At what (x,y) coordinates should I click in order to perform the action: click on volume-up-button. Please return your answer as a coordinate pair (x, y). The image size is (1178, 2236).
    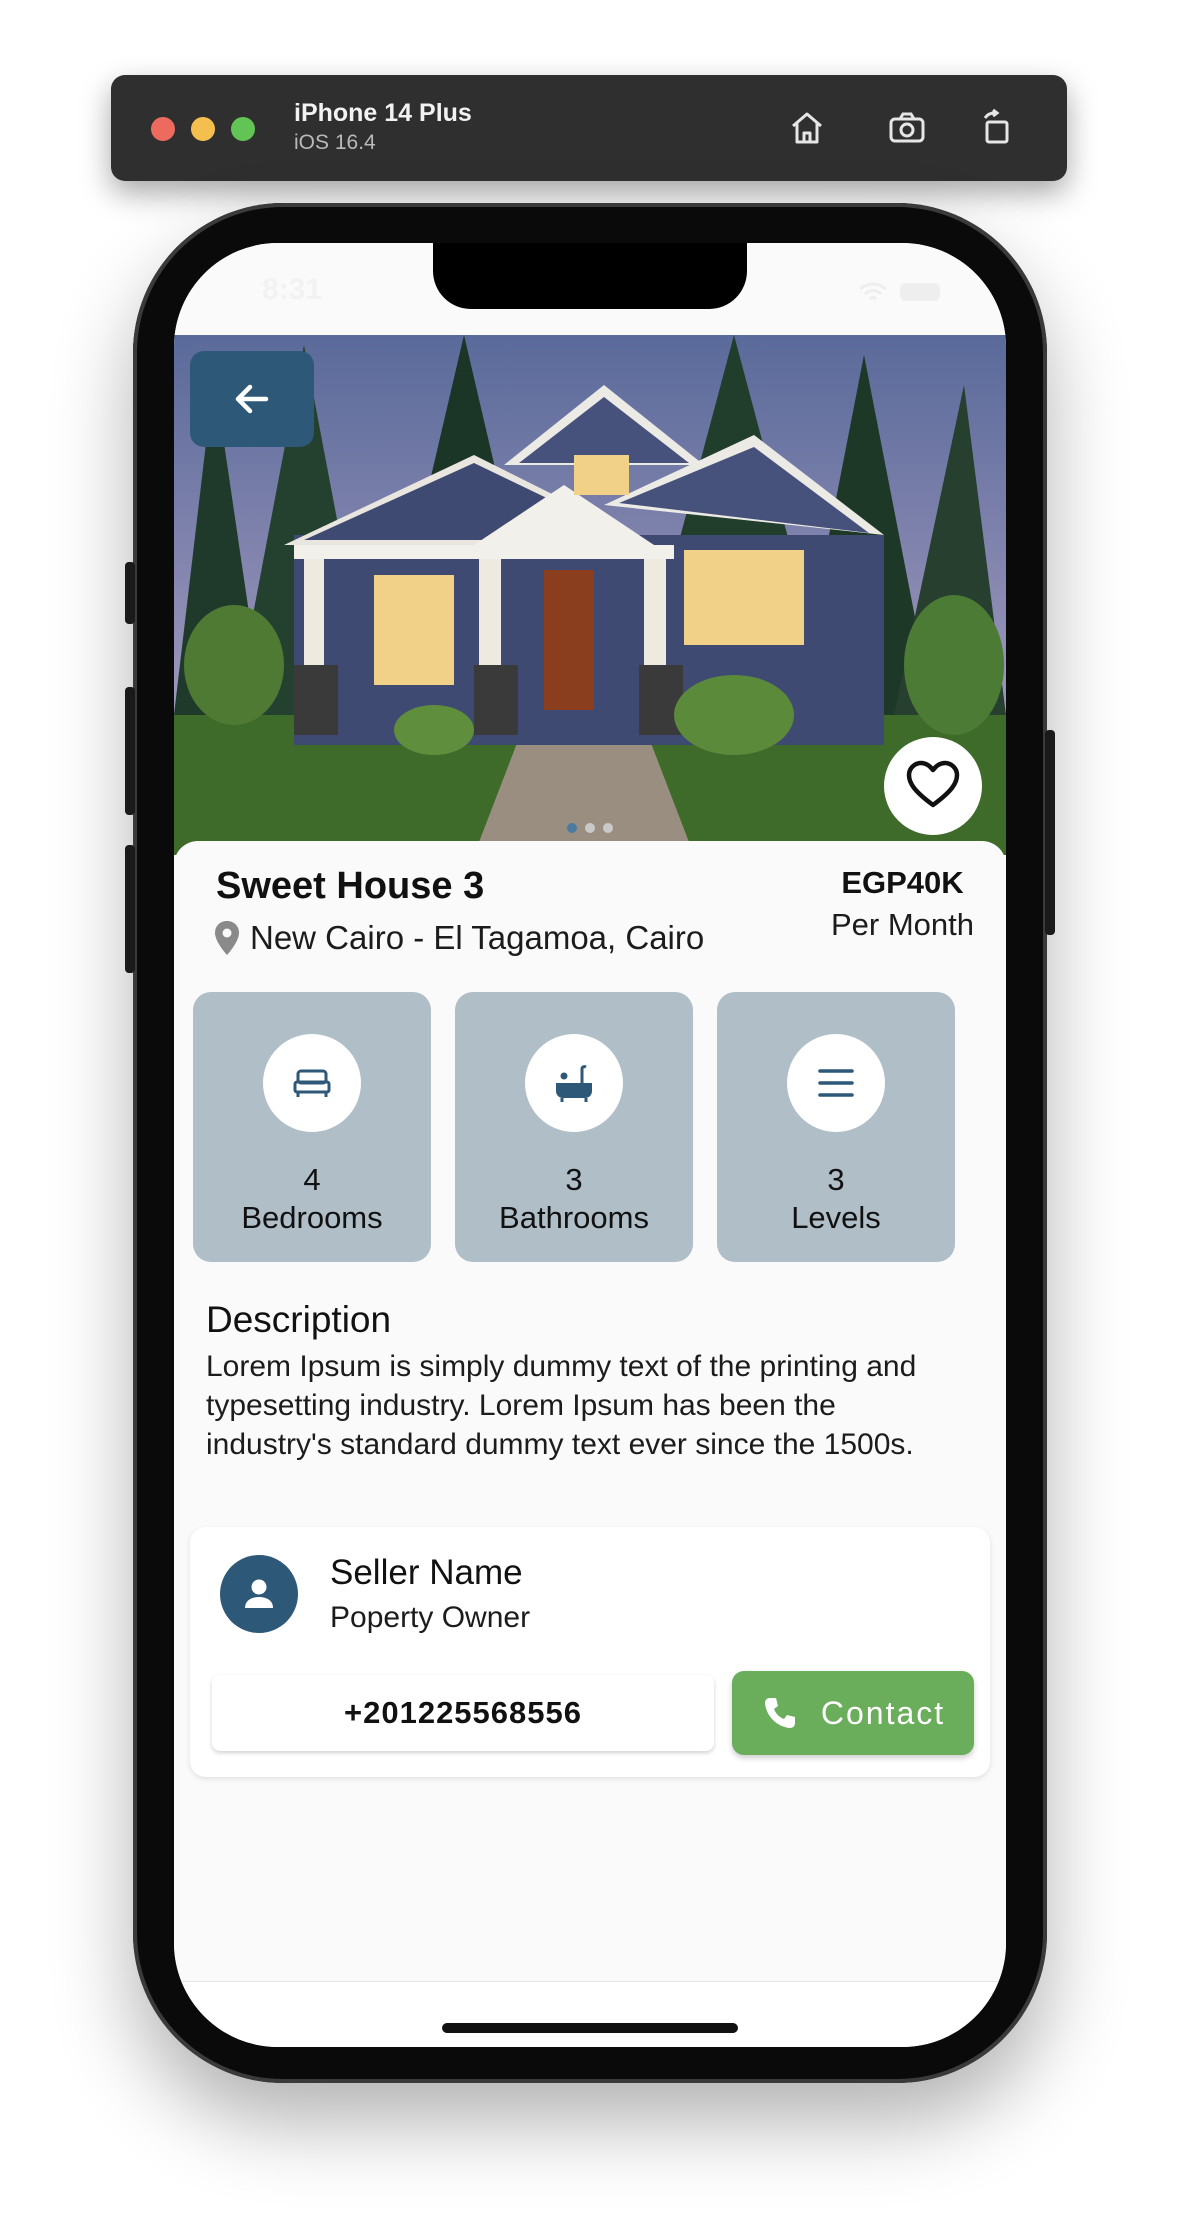
    Looking at the image, I should click on (130, 751).